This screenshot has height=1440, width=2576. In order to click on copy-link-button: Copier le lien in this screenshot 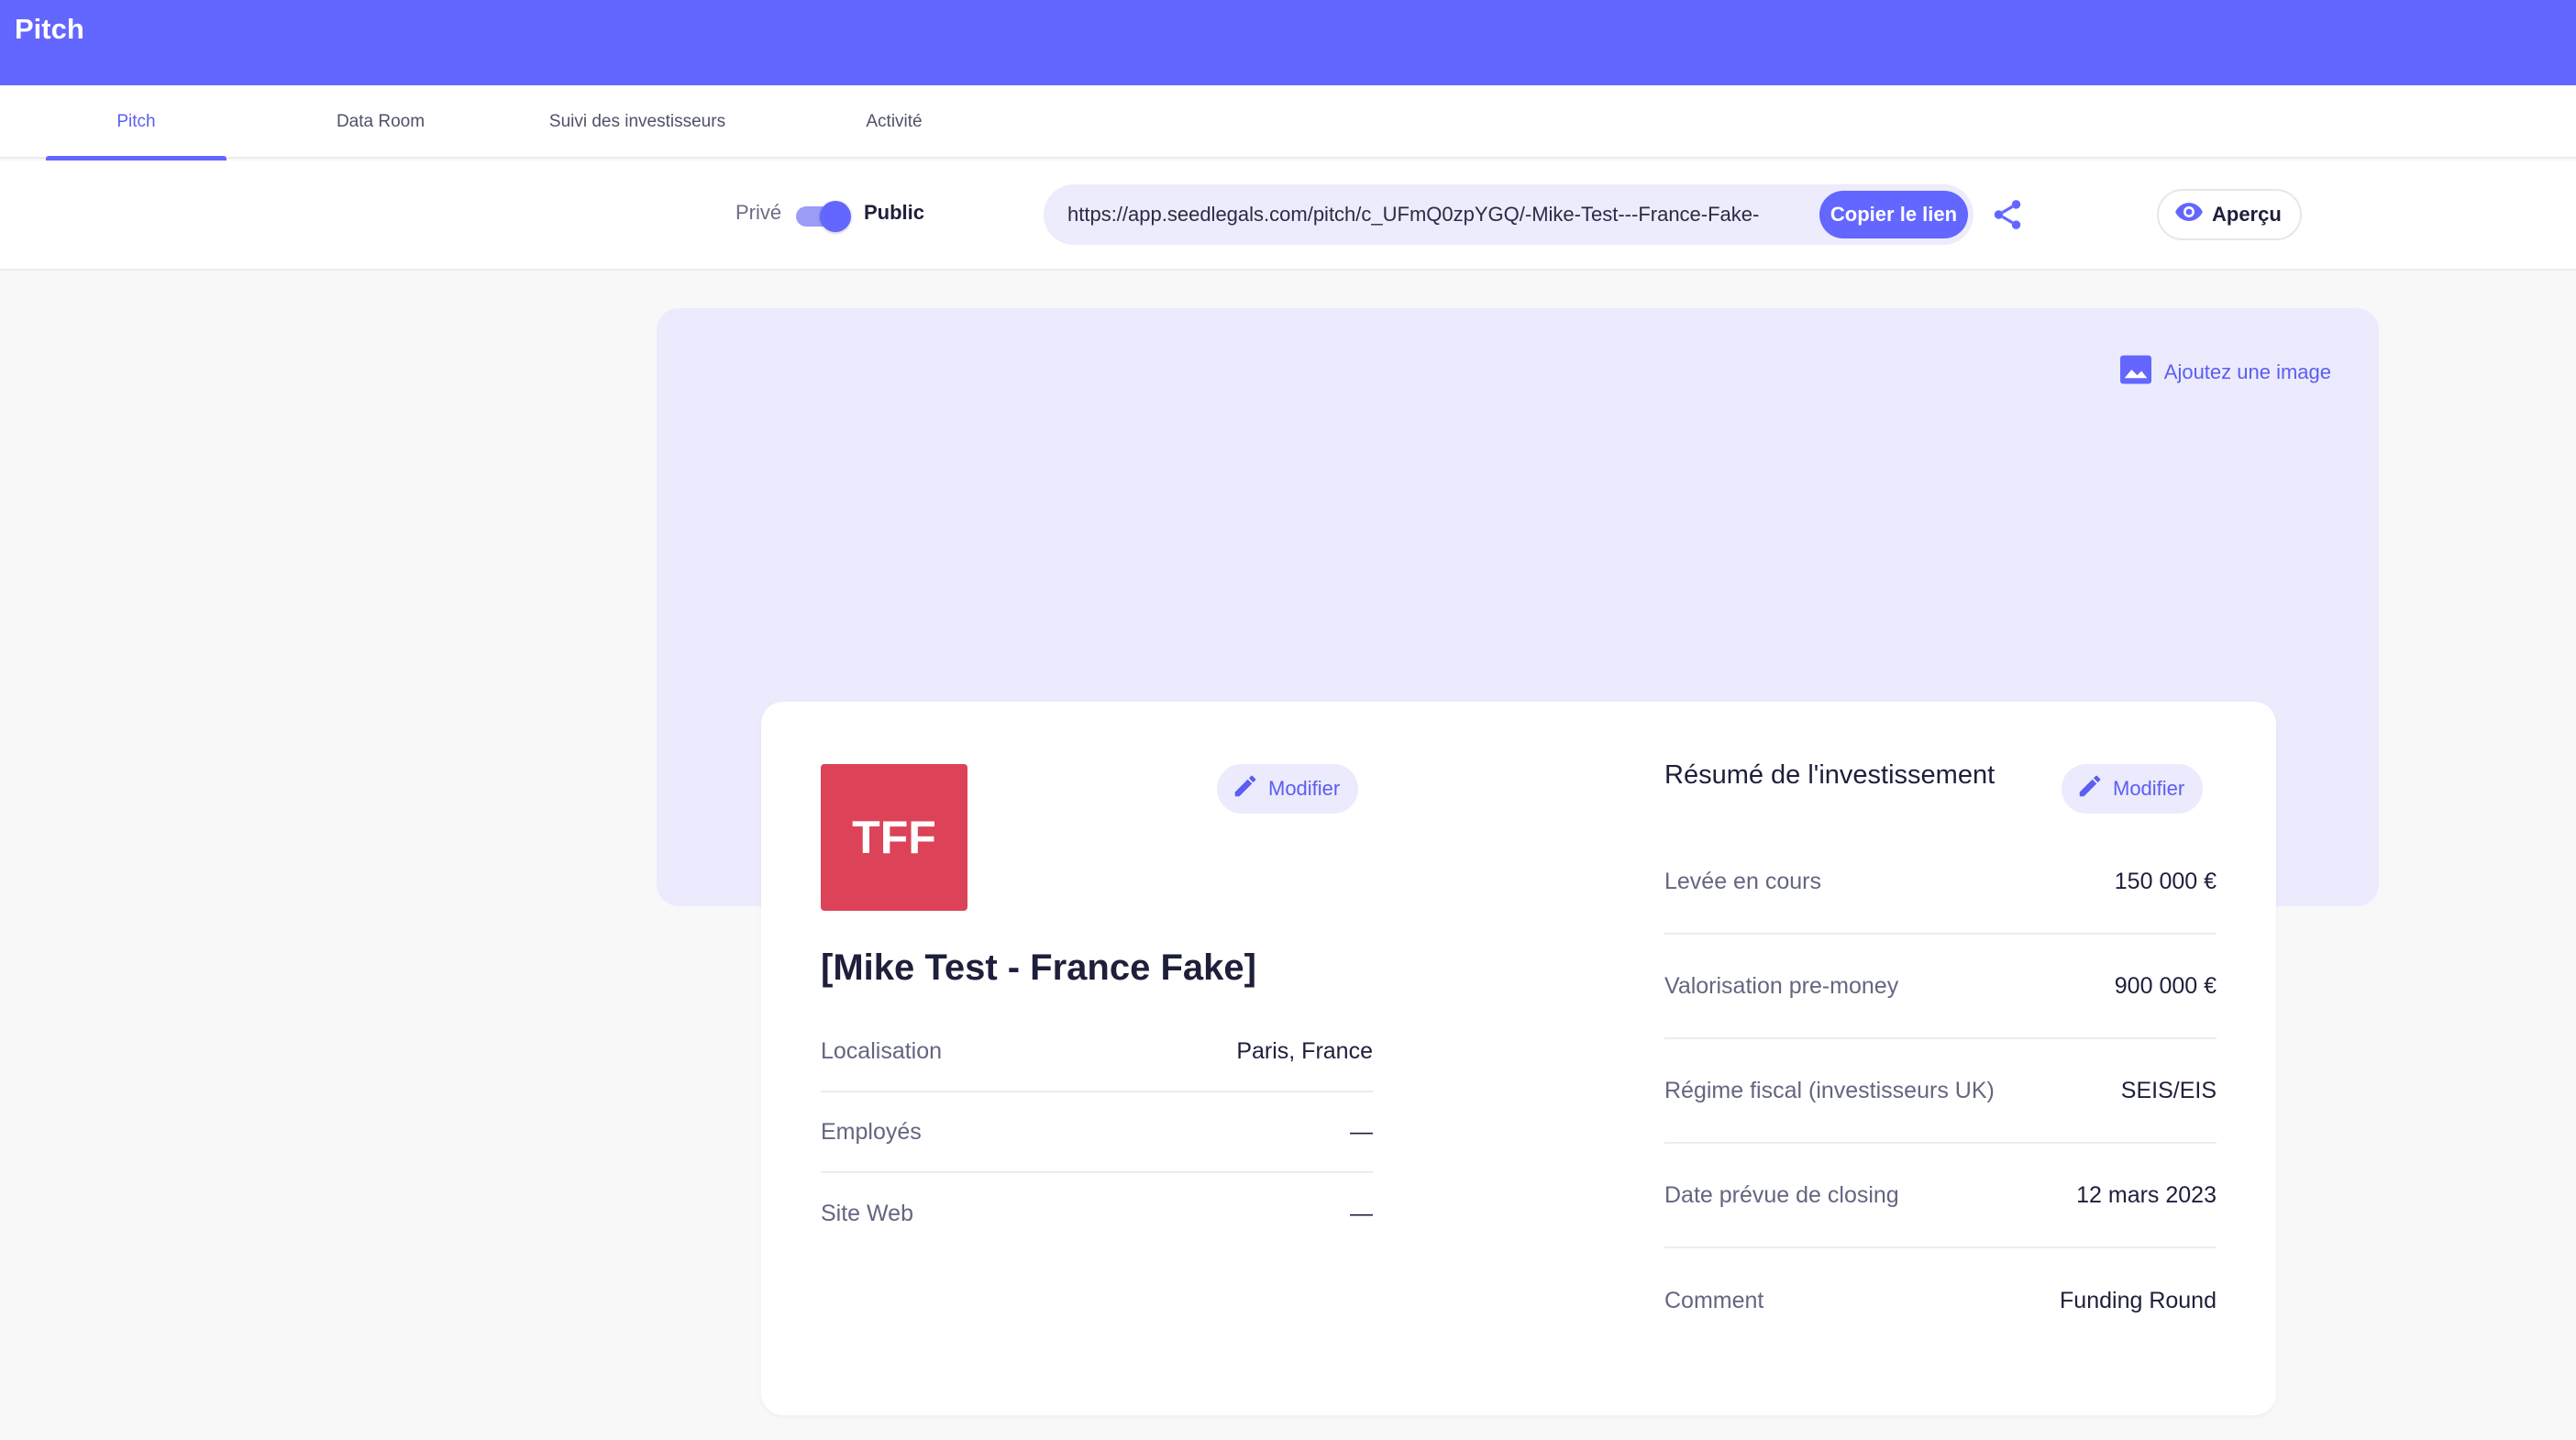, I will do `click(1894, 214)`.